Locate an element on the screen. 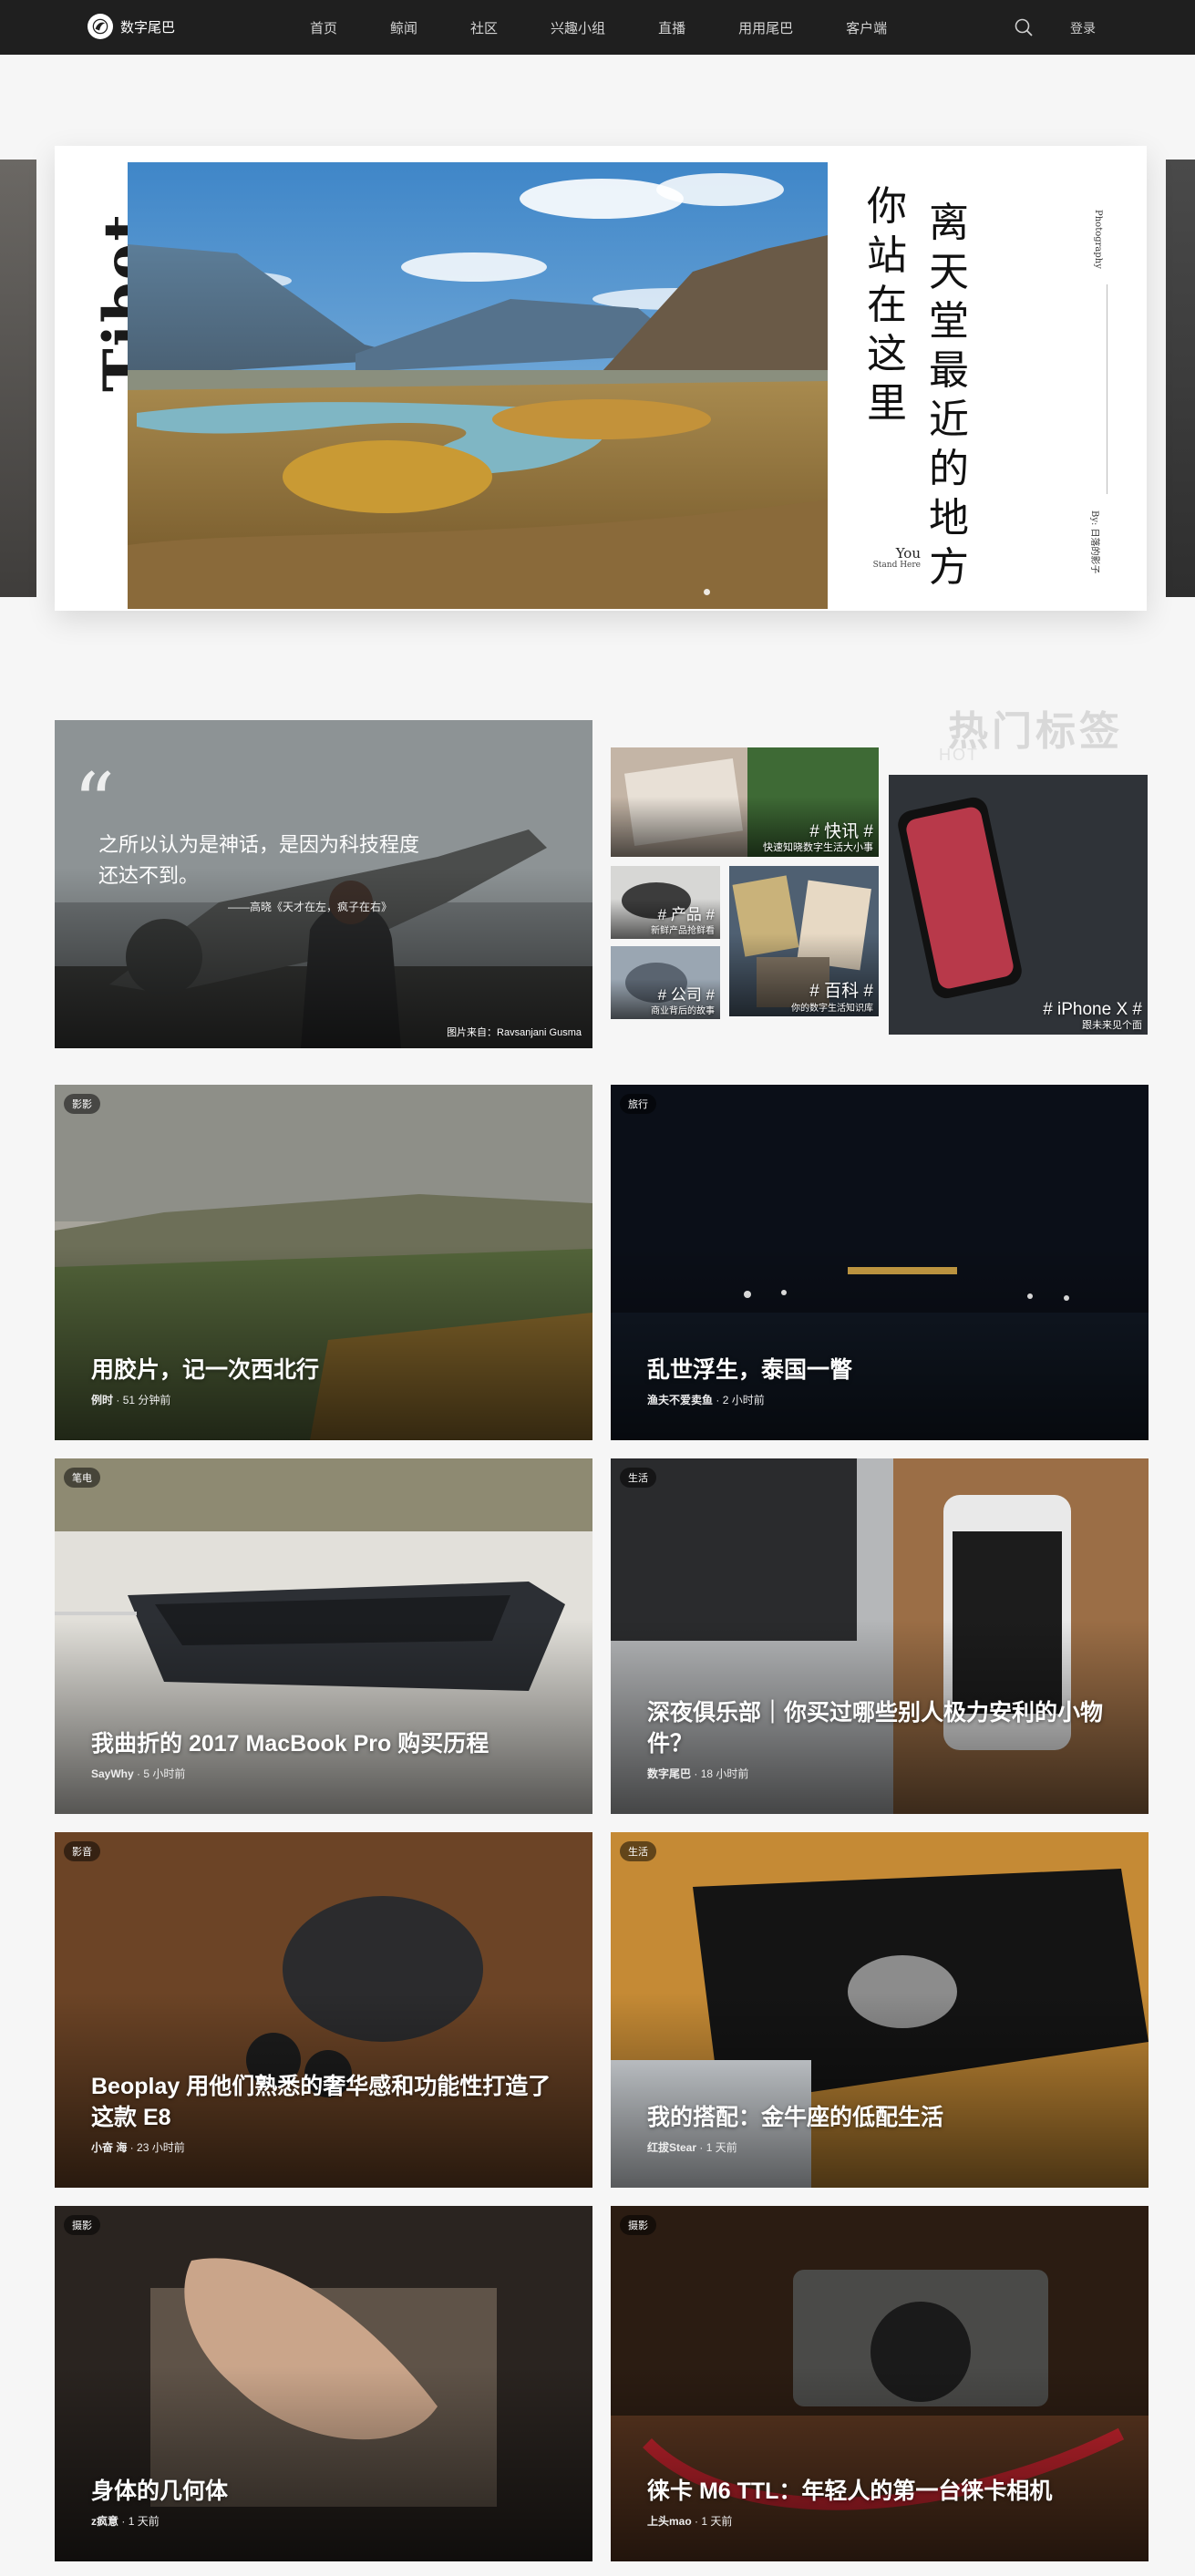 Image resolution: width=1195 pixels, height=2576 pixels. article-time: 5 小时前 is located at coordinates (164, 1773).